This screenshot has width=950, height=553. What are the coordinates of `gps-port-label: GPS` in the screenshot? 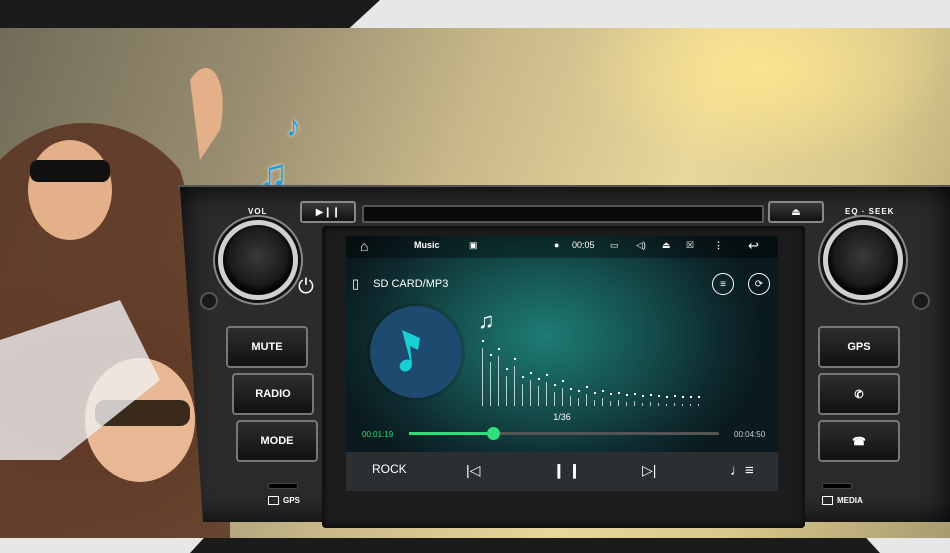 It's located at (284, 500).